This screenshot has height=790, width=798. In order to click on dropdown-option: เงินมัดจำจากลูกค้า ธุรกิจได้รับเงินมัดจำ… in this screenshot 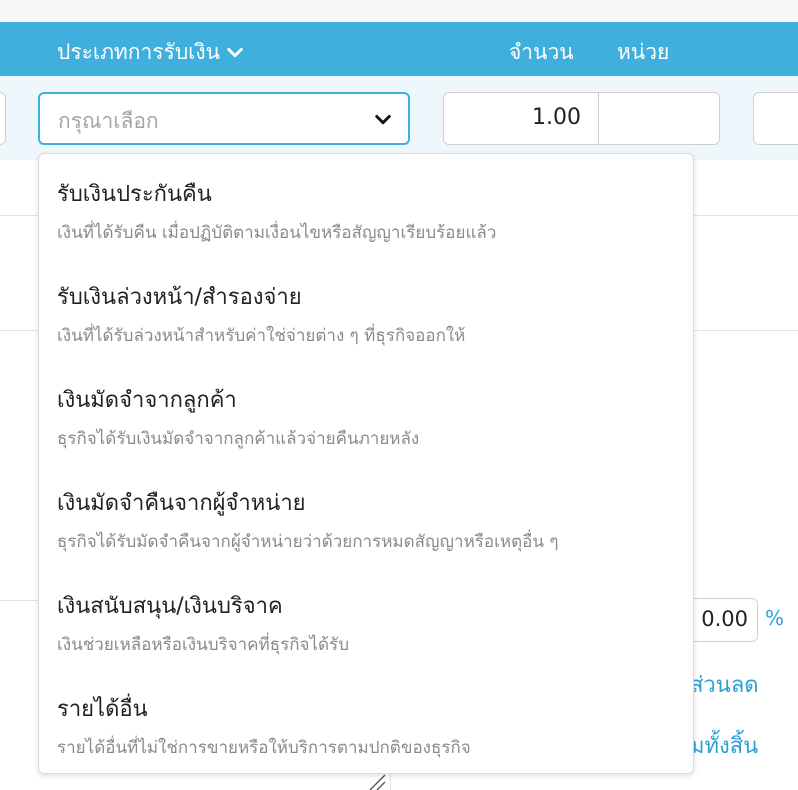, I will do `click(366, 411)`.